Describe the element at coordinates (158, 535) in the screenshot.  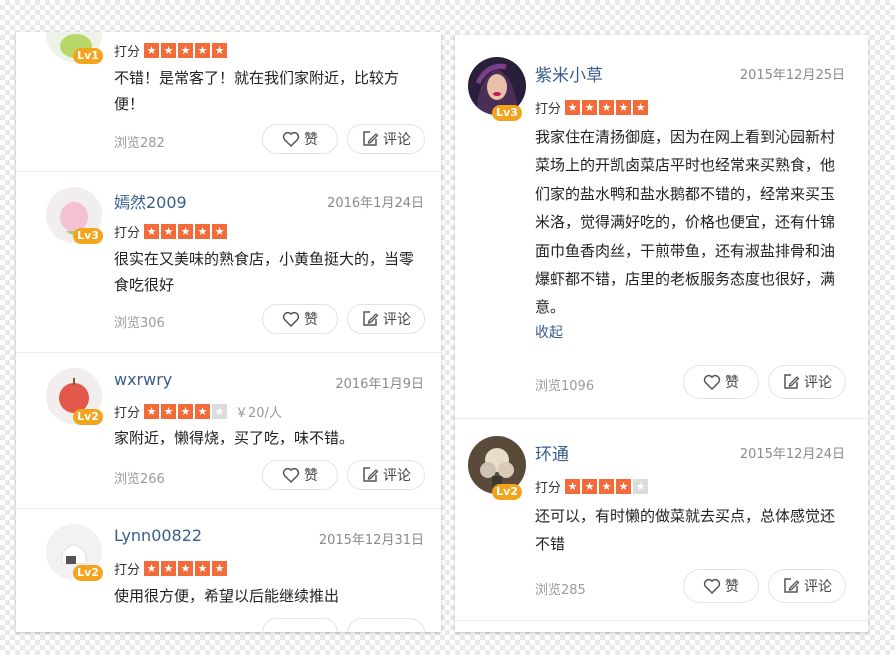
I see `username: Lynn00822` at that location.